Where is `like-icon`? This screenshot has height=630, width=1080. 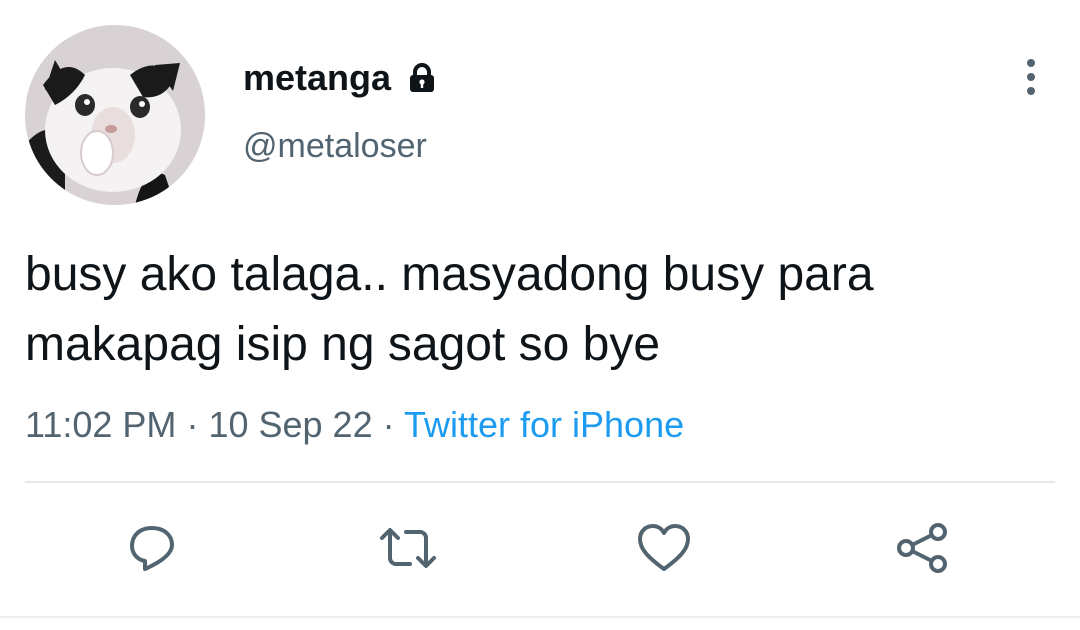
like-icon is located at coordinates (664, 550).